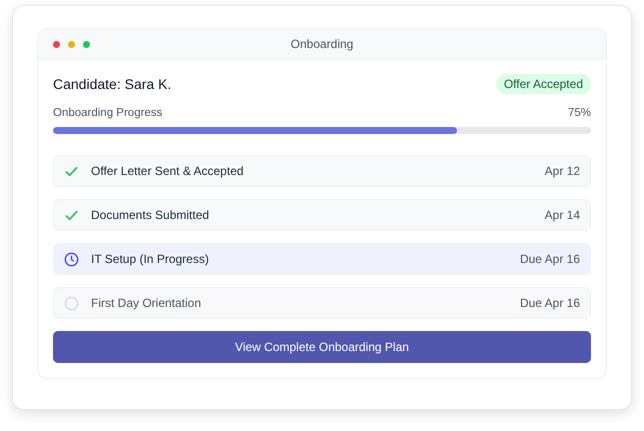 The height and width of the screenshot is (431, 644). I want to click on candidate-name: Candidate: Sara K., so click(112, 84).